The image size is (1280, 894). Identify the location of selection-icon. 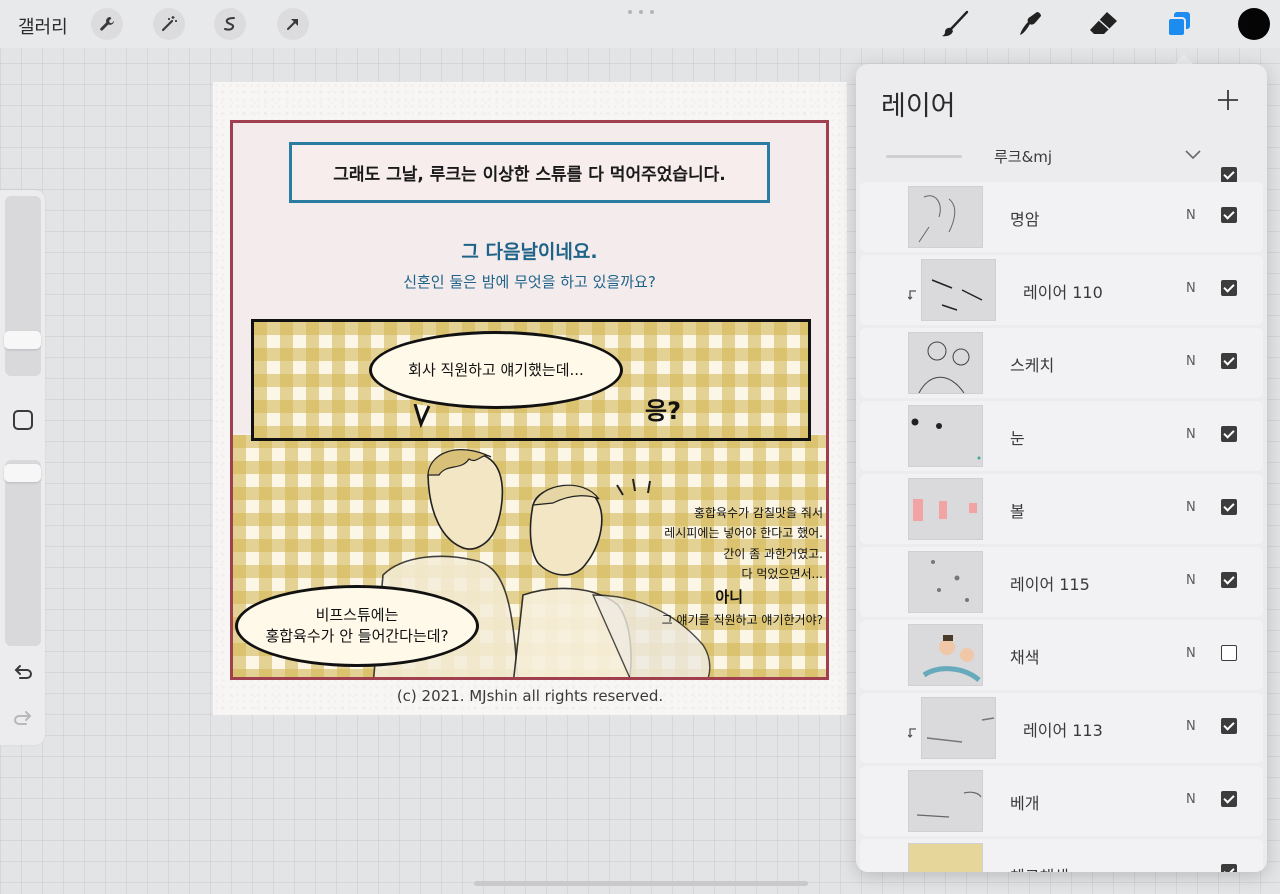
(230, 24).